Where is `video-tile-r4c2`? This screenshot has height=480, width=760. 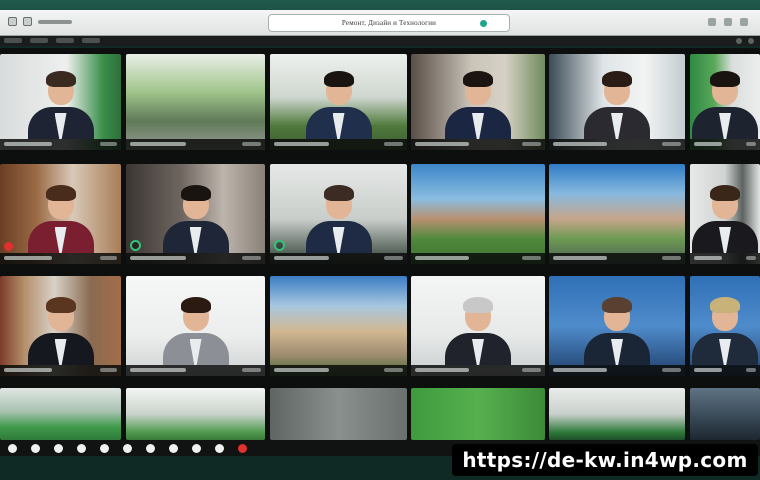
video-tile-r4c2 is located at coordinates (195, 414).